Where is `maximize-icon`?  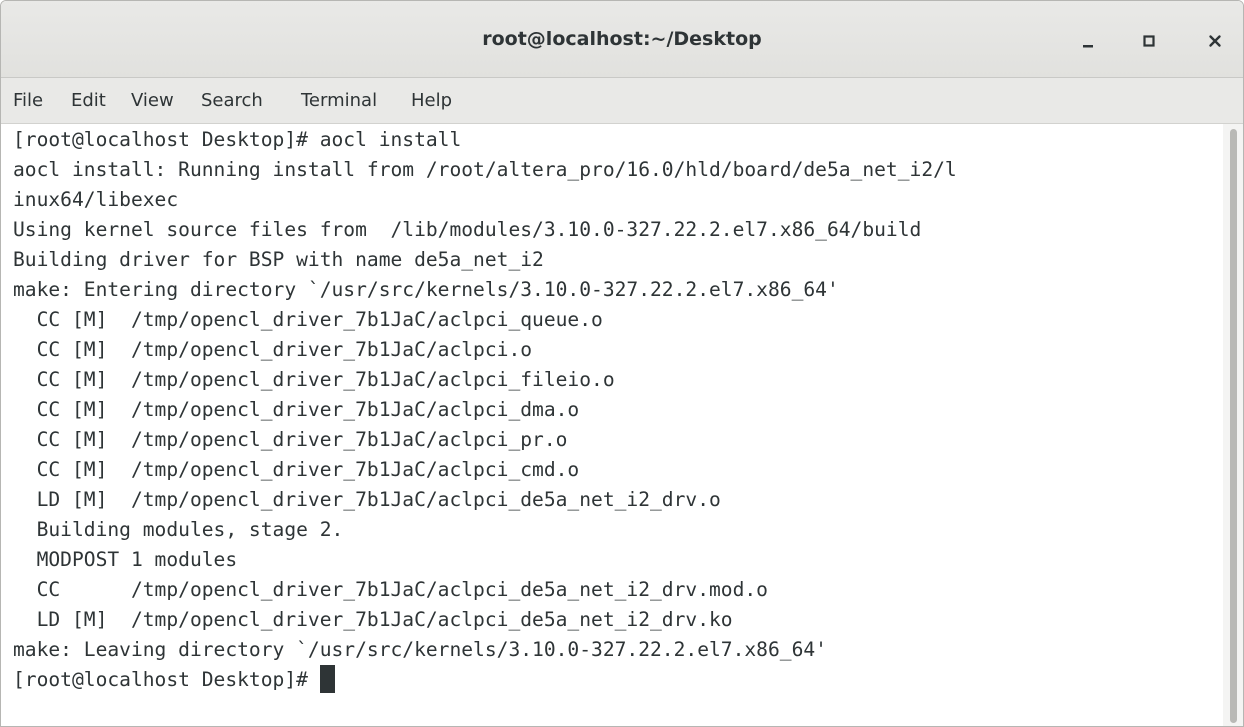
maximize-icon is located at coordinates (1149, 41).